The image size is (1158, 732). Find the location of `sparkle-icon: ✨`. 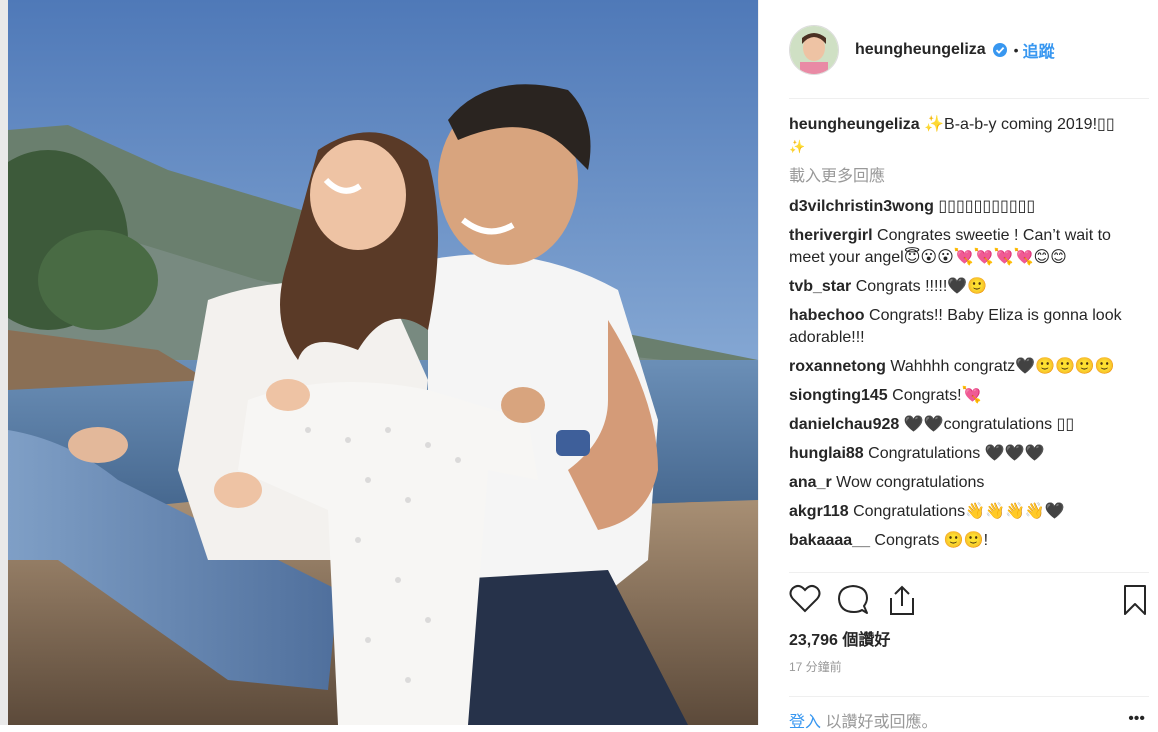

sparkle-icon: ✨ is located at coordinates (797, 146).